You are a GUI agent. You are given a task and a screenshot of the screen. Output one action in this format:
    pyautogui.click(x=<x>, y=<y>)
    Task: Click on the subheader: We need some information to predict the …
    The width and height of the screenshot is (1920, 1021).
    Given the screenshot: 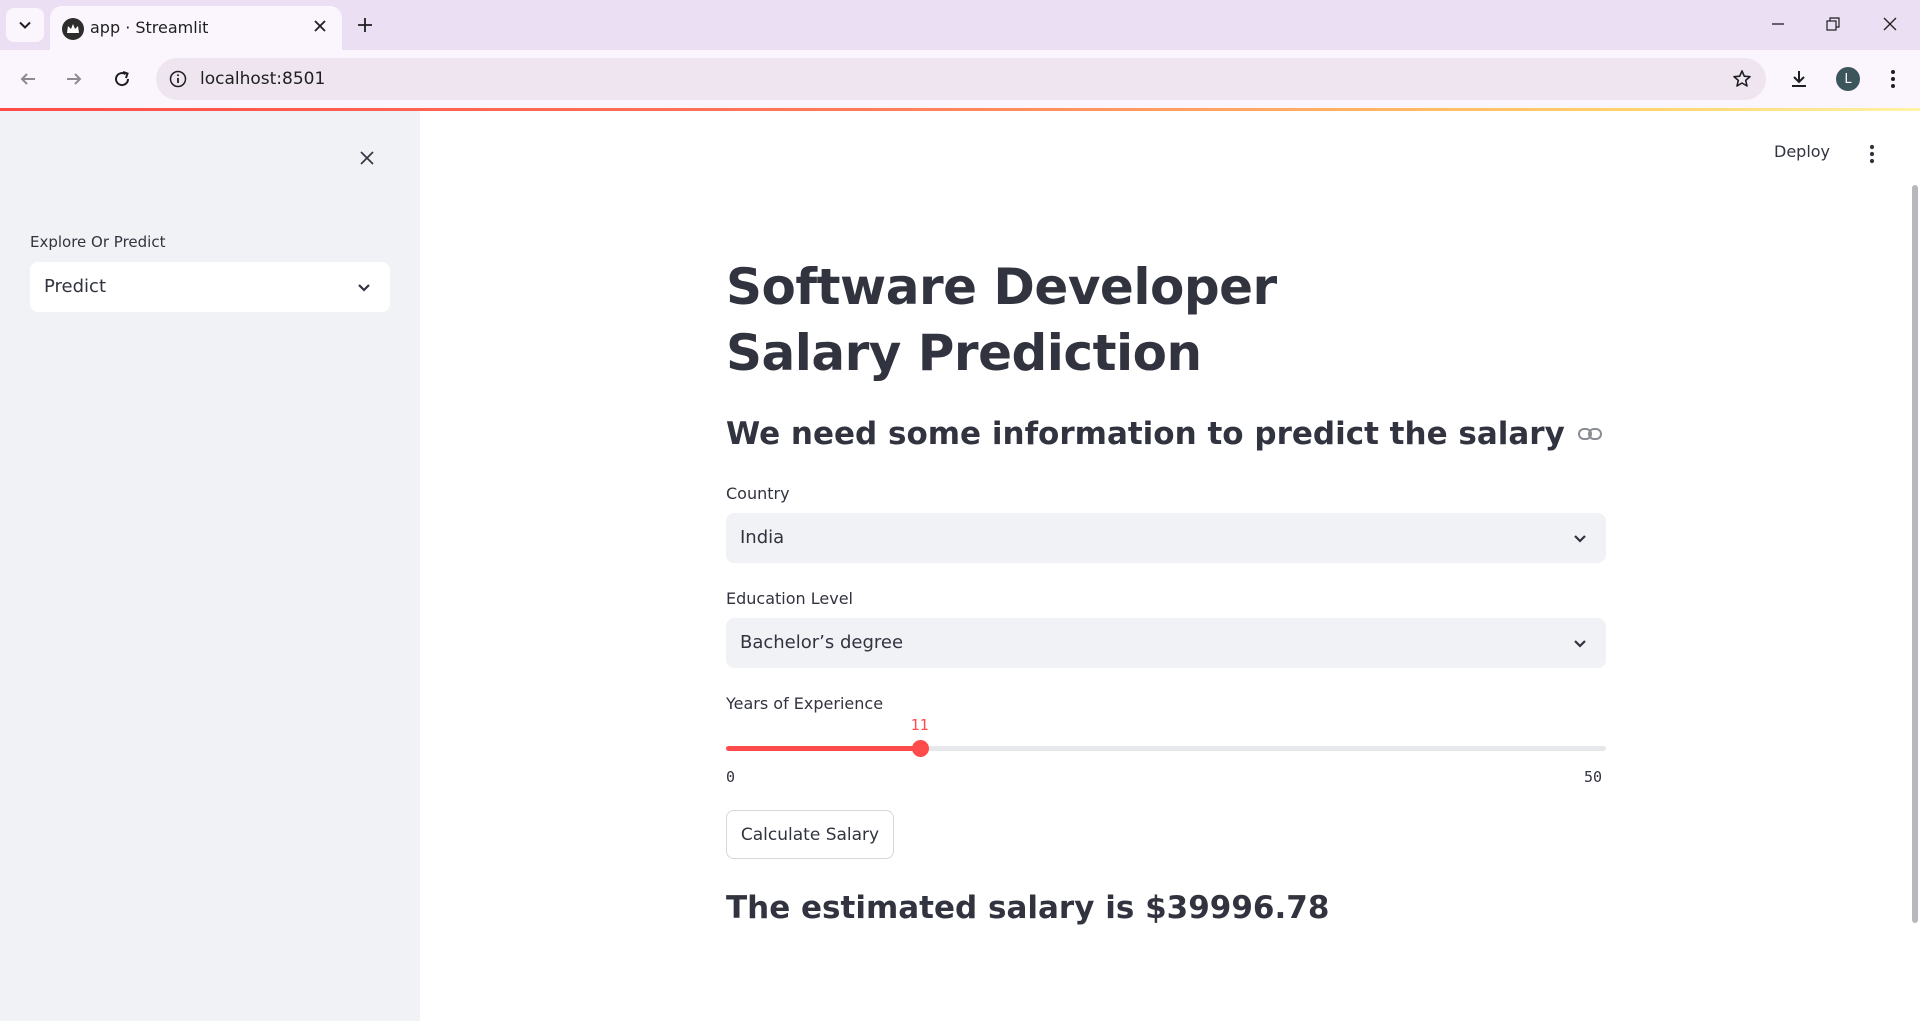 What is the action you would take?
    pyautogui.click(x=1164, y=434)
    